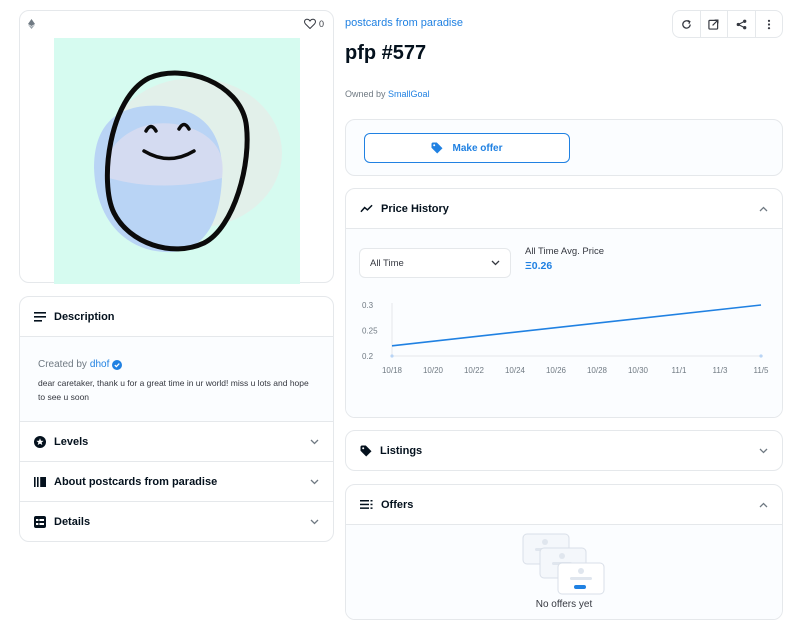 The image size is (800, 631). Describe the element at coordinates (474, 370) in the screenshot. I see `x-tick-label: 10/22` at that location.